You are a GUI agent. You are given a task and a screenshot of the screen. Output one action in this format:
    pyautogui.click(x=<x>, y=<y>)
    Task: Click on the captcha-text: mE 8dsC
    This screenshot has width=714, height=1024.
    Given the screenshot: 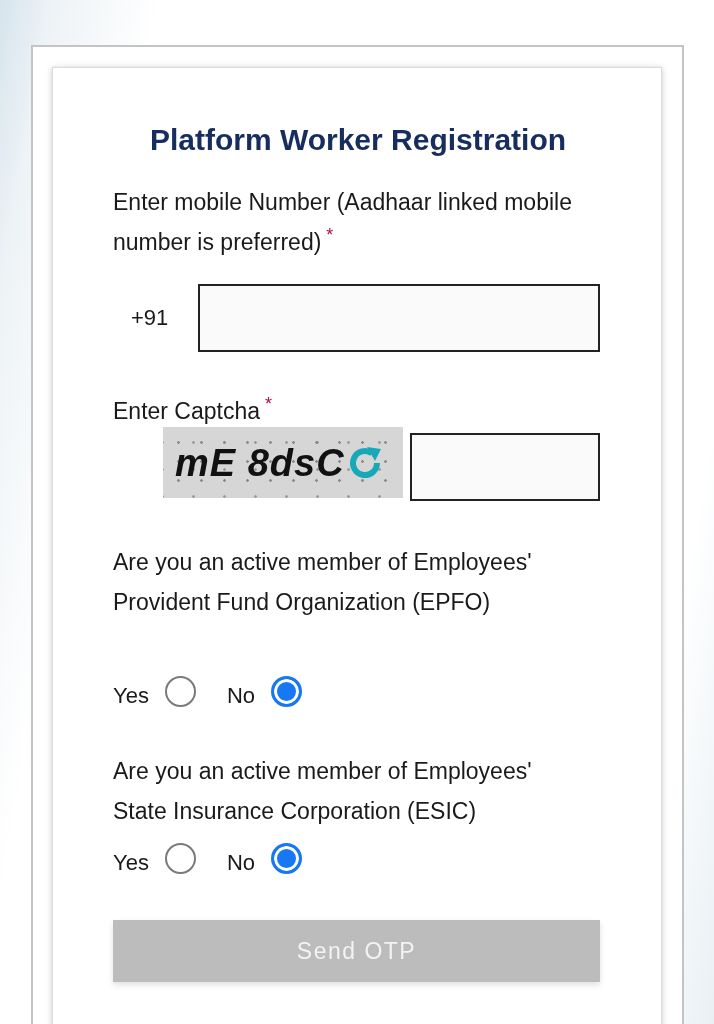 What is the action you would take?
    pyautogui.click(x=260, y=462)
    